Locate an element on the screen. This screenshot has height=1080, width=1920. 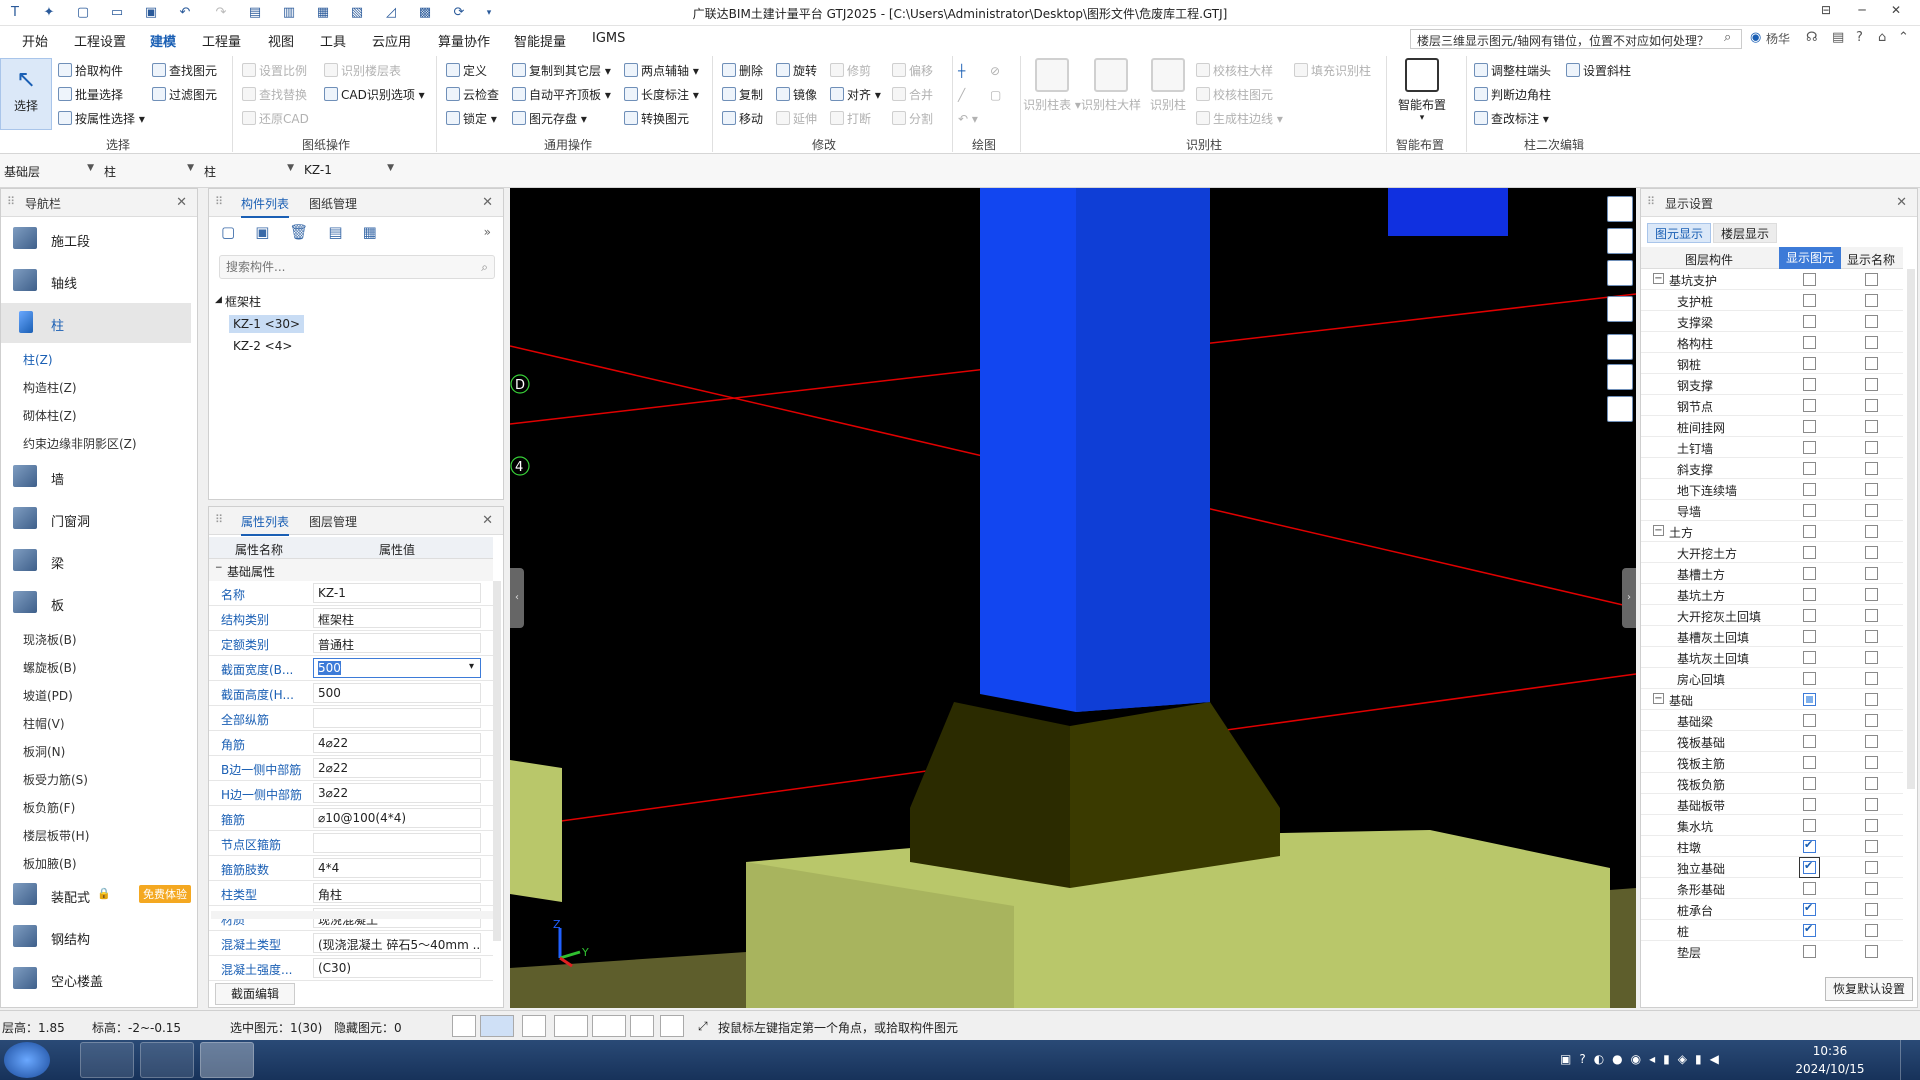
menu-start: 开始 is located at coordinates (35, 40).